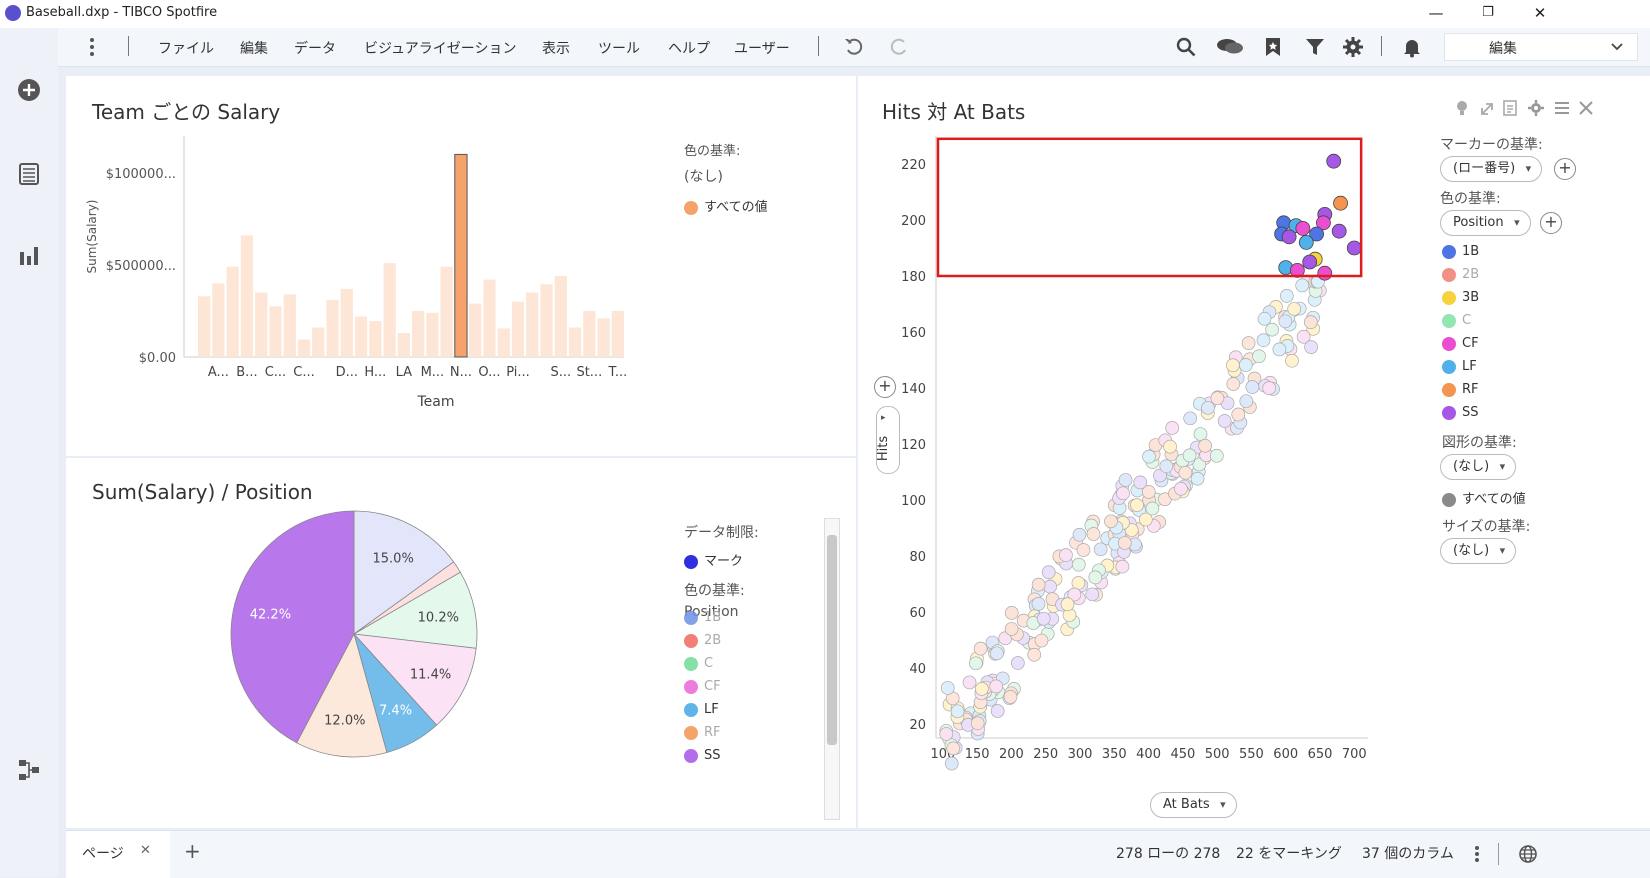  What do you see at coordinates (1436, 13) in the screenshot?
I see `minimize-button: —` at bounding box center [1436, 13].